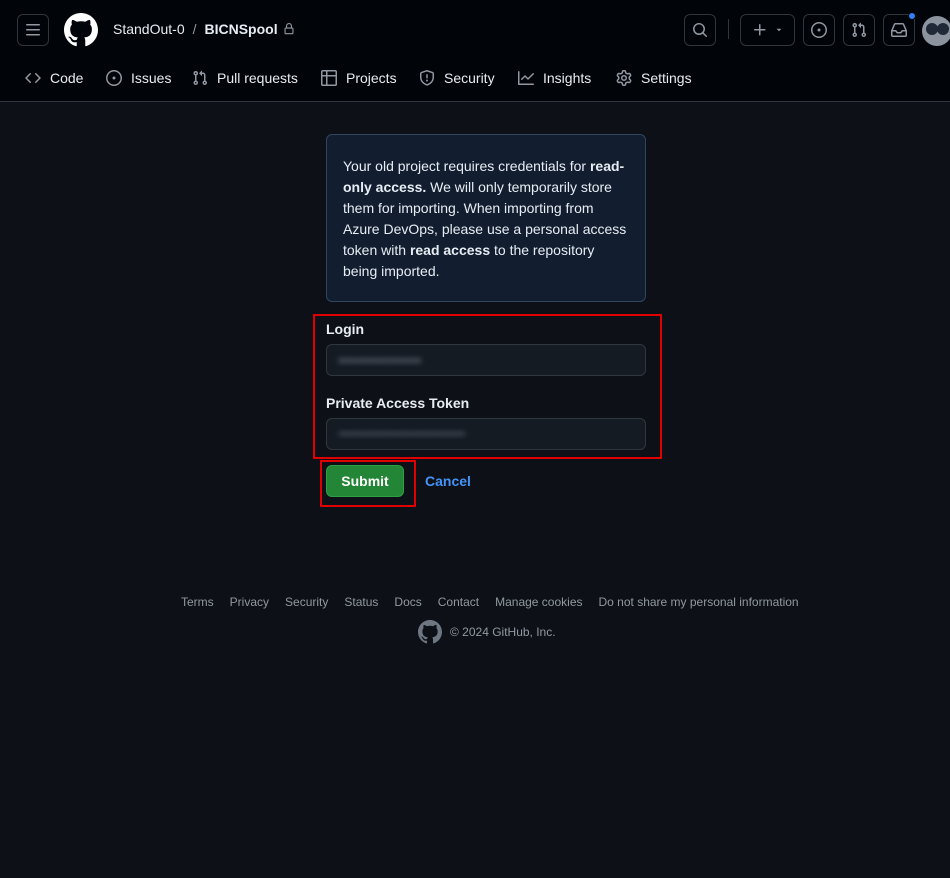 The image size is (950, 878). I want to click on issues-button, so click(819, 30).